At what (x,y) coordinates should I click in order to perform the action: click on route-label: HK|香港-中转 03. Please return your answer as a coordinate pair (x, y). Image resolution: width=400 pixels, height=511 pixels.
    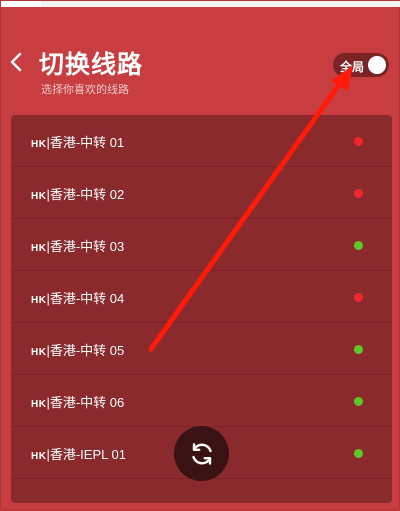
    Looking at the image, I should click on (77, 245).